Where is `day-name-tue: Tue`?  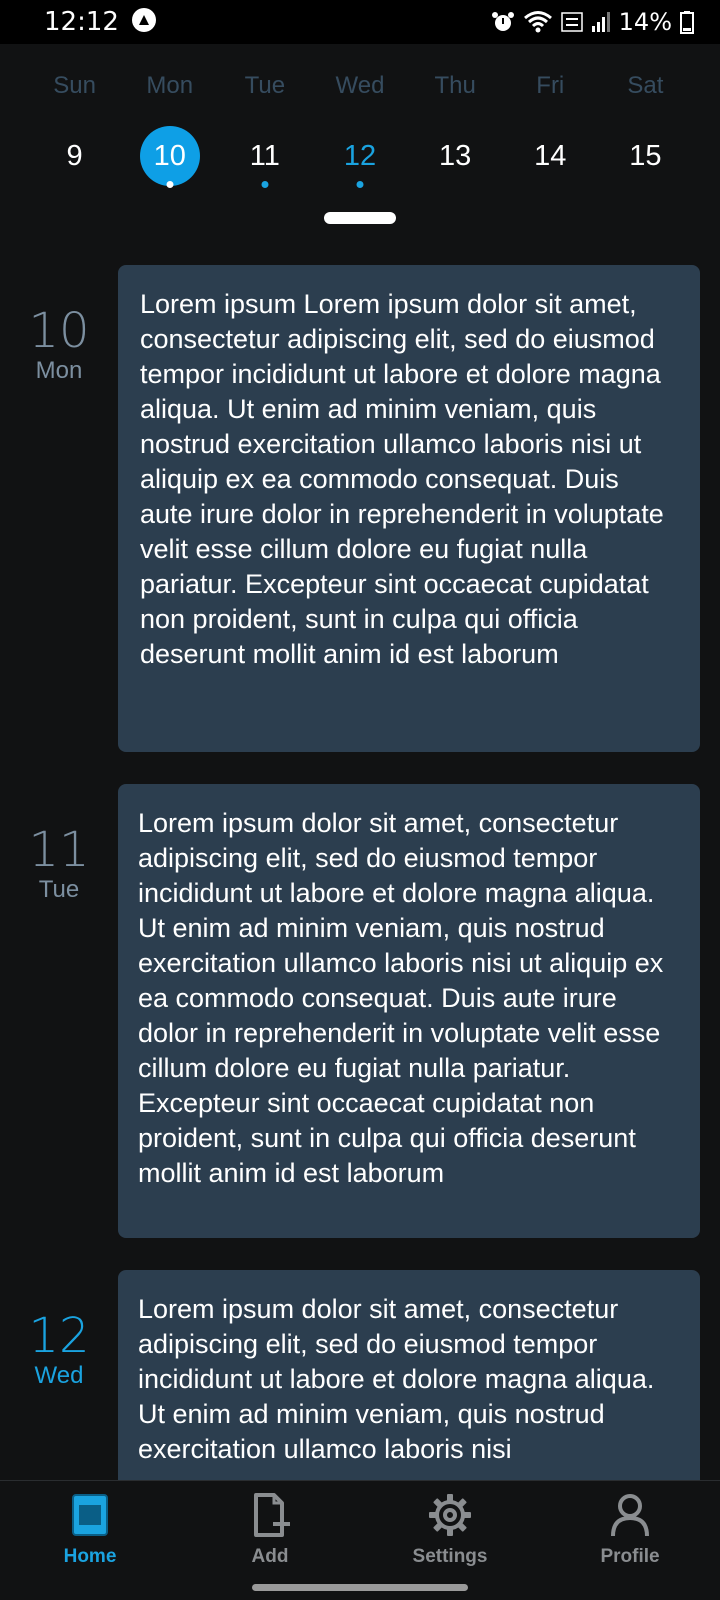
day-name-tue: Tue is located at coordinates (265, 85).